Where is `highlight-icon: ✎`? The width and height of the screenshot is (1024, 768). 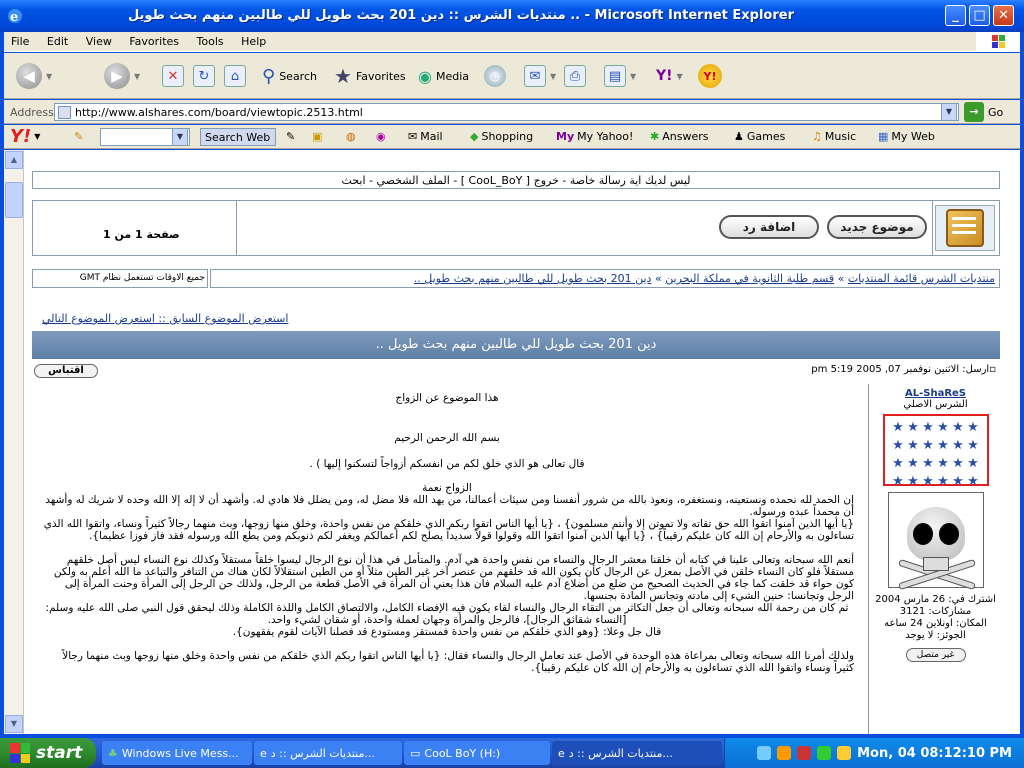
highlight-icon: ✎ is located at coordinates (290, 136).